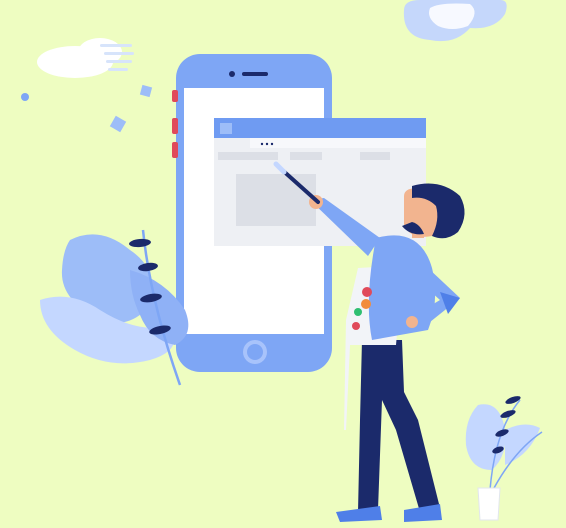 This screenshot has height=528, width=566. What do you see at coordinates (320, 182) in the screenshot?
I see `browser-window-icon` at bounding box center [320, 182].